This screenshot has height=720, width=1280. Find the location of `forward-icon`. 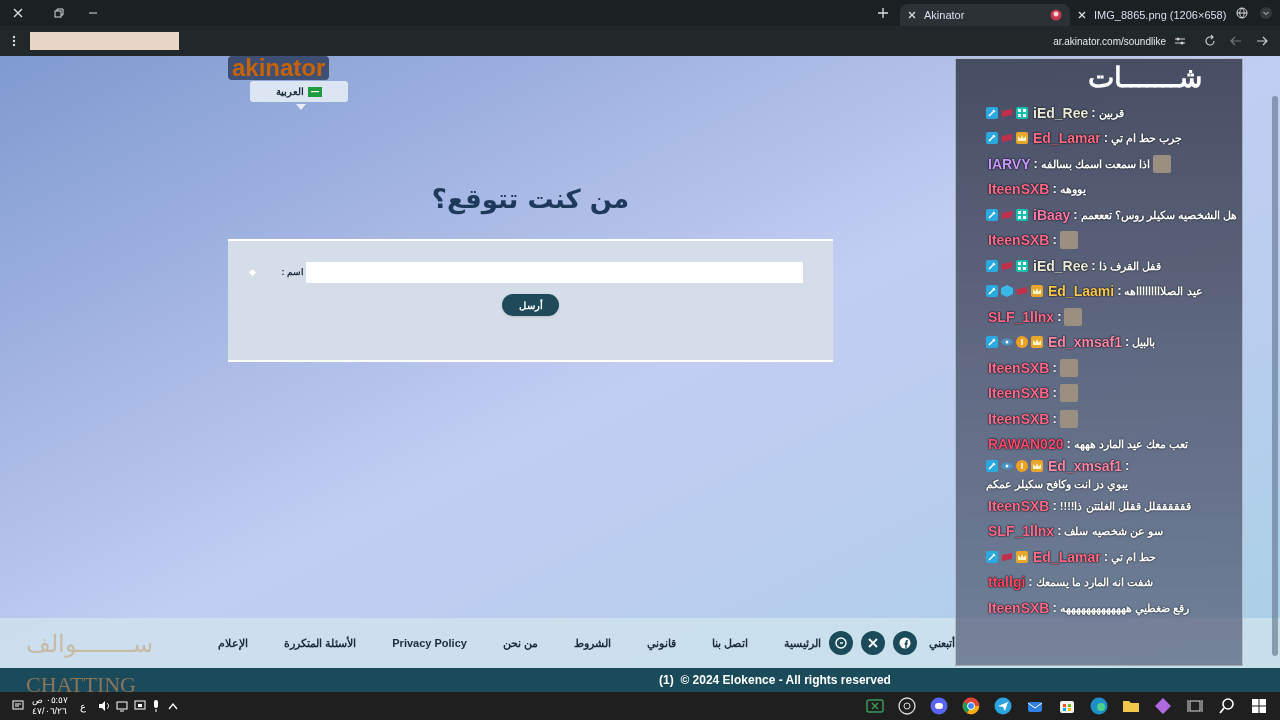

forward-icon is located at coordinates (1262, 41).